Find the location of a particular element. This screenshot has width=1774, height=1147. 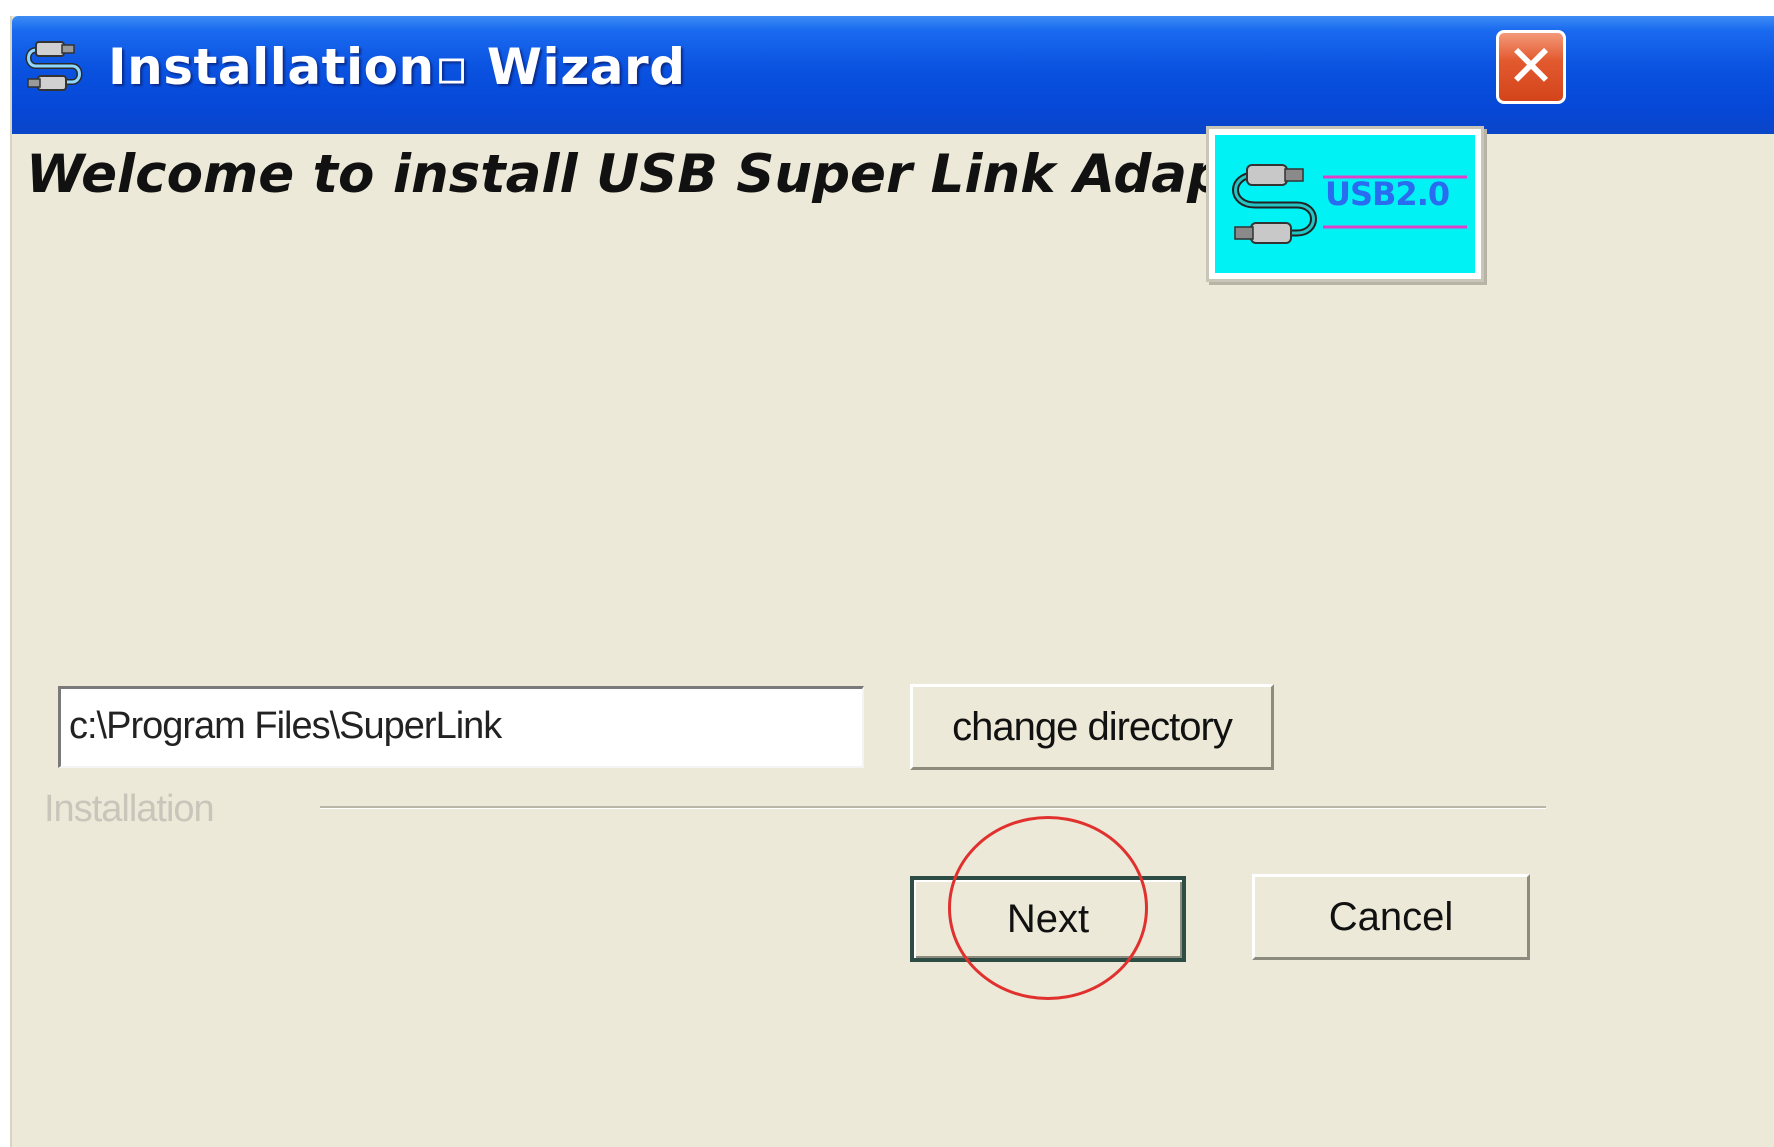

usb-cable-icon is located at coordinates (54, 66).